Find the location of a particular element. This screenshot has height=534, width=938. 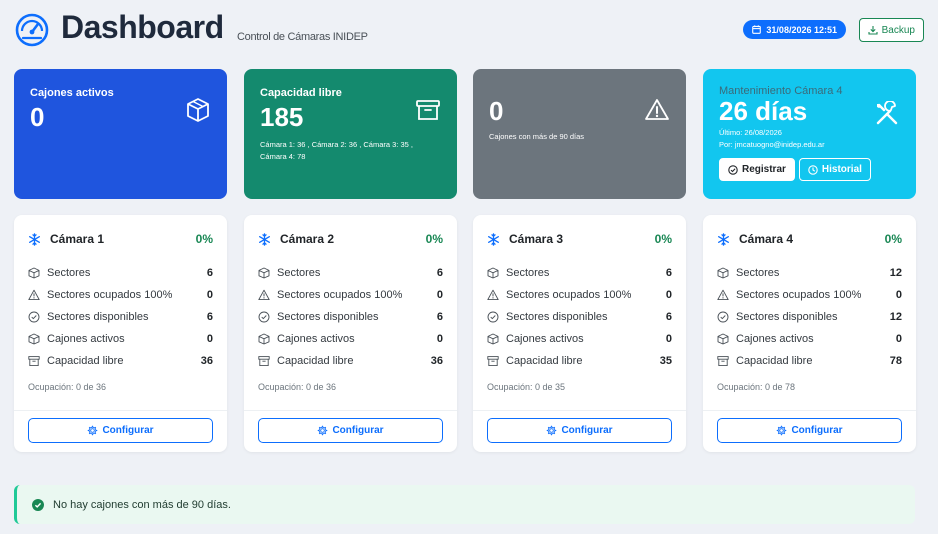

camera-stat-sectores: Sectores 12 is located at coordinates (809, 273).